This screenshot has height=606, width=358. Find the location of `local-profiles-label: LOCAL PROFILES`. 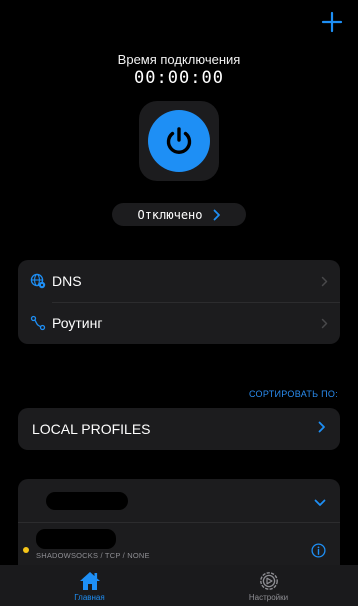

local-profiles-label: LOCAL PROFILES is located at coordinates (91, 429).